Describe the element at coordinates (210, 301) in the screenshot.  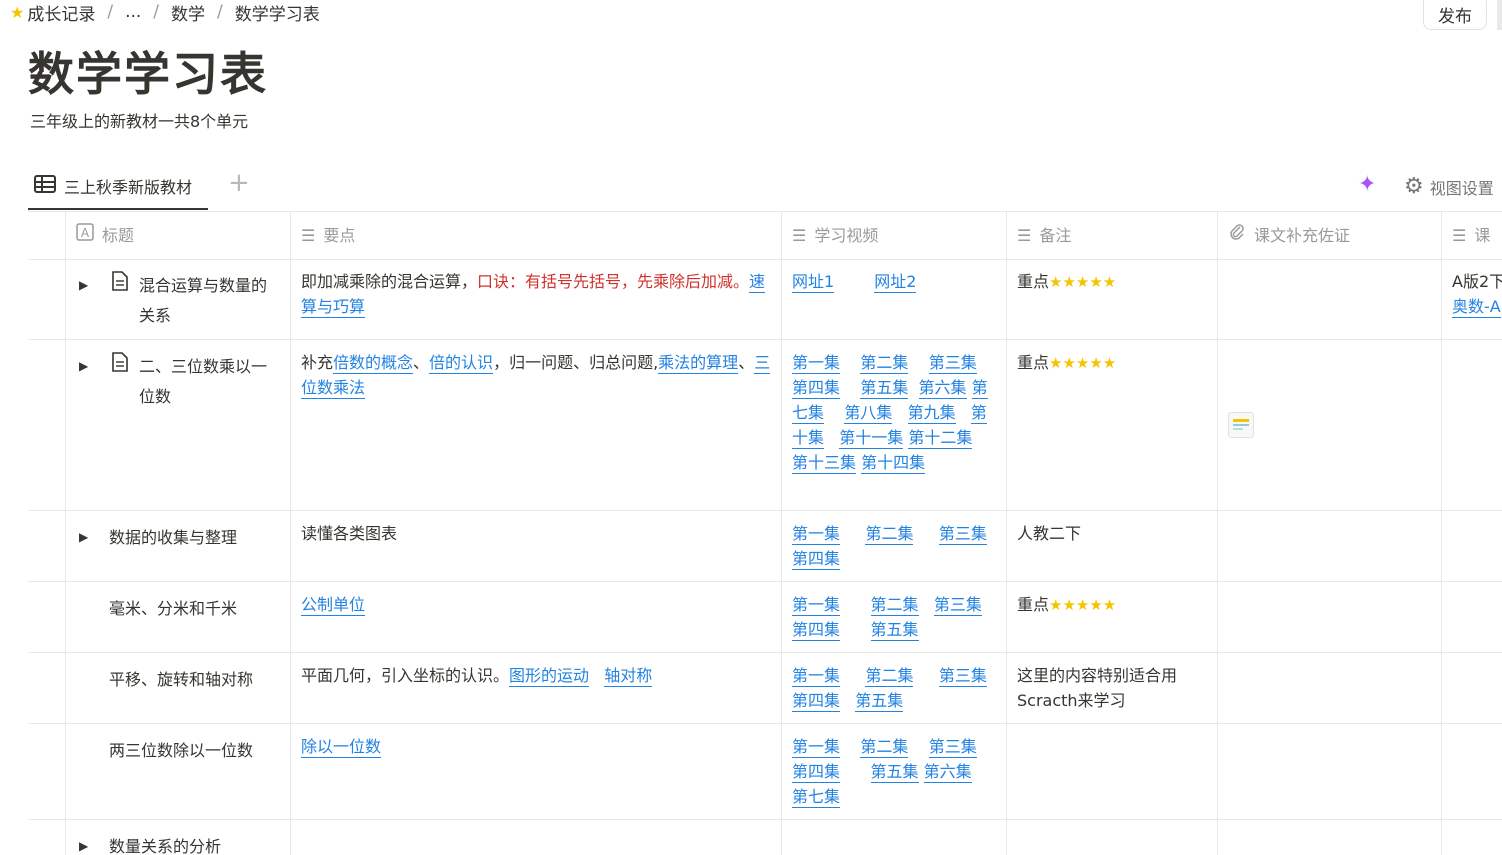
I see `row-title: 混合运算与数量的关系` at that location.